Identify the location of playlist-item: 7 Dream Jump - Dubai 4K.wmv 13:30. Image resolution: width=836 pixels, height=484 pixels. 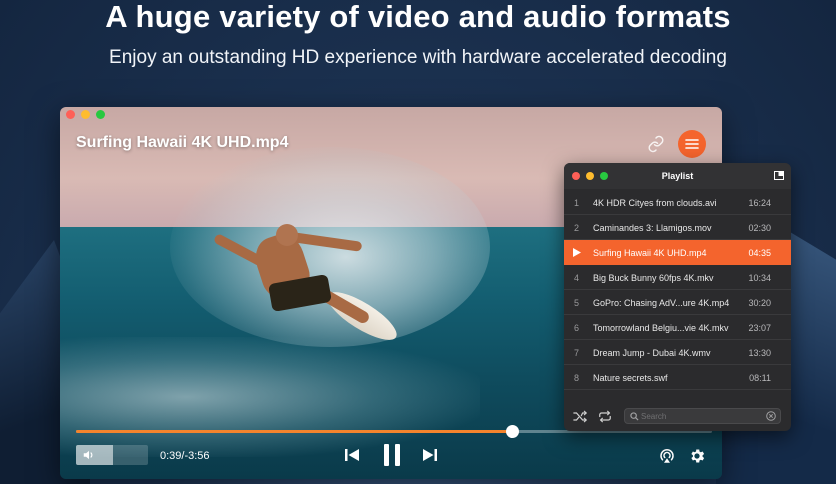
(677, 352).